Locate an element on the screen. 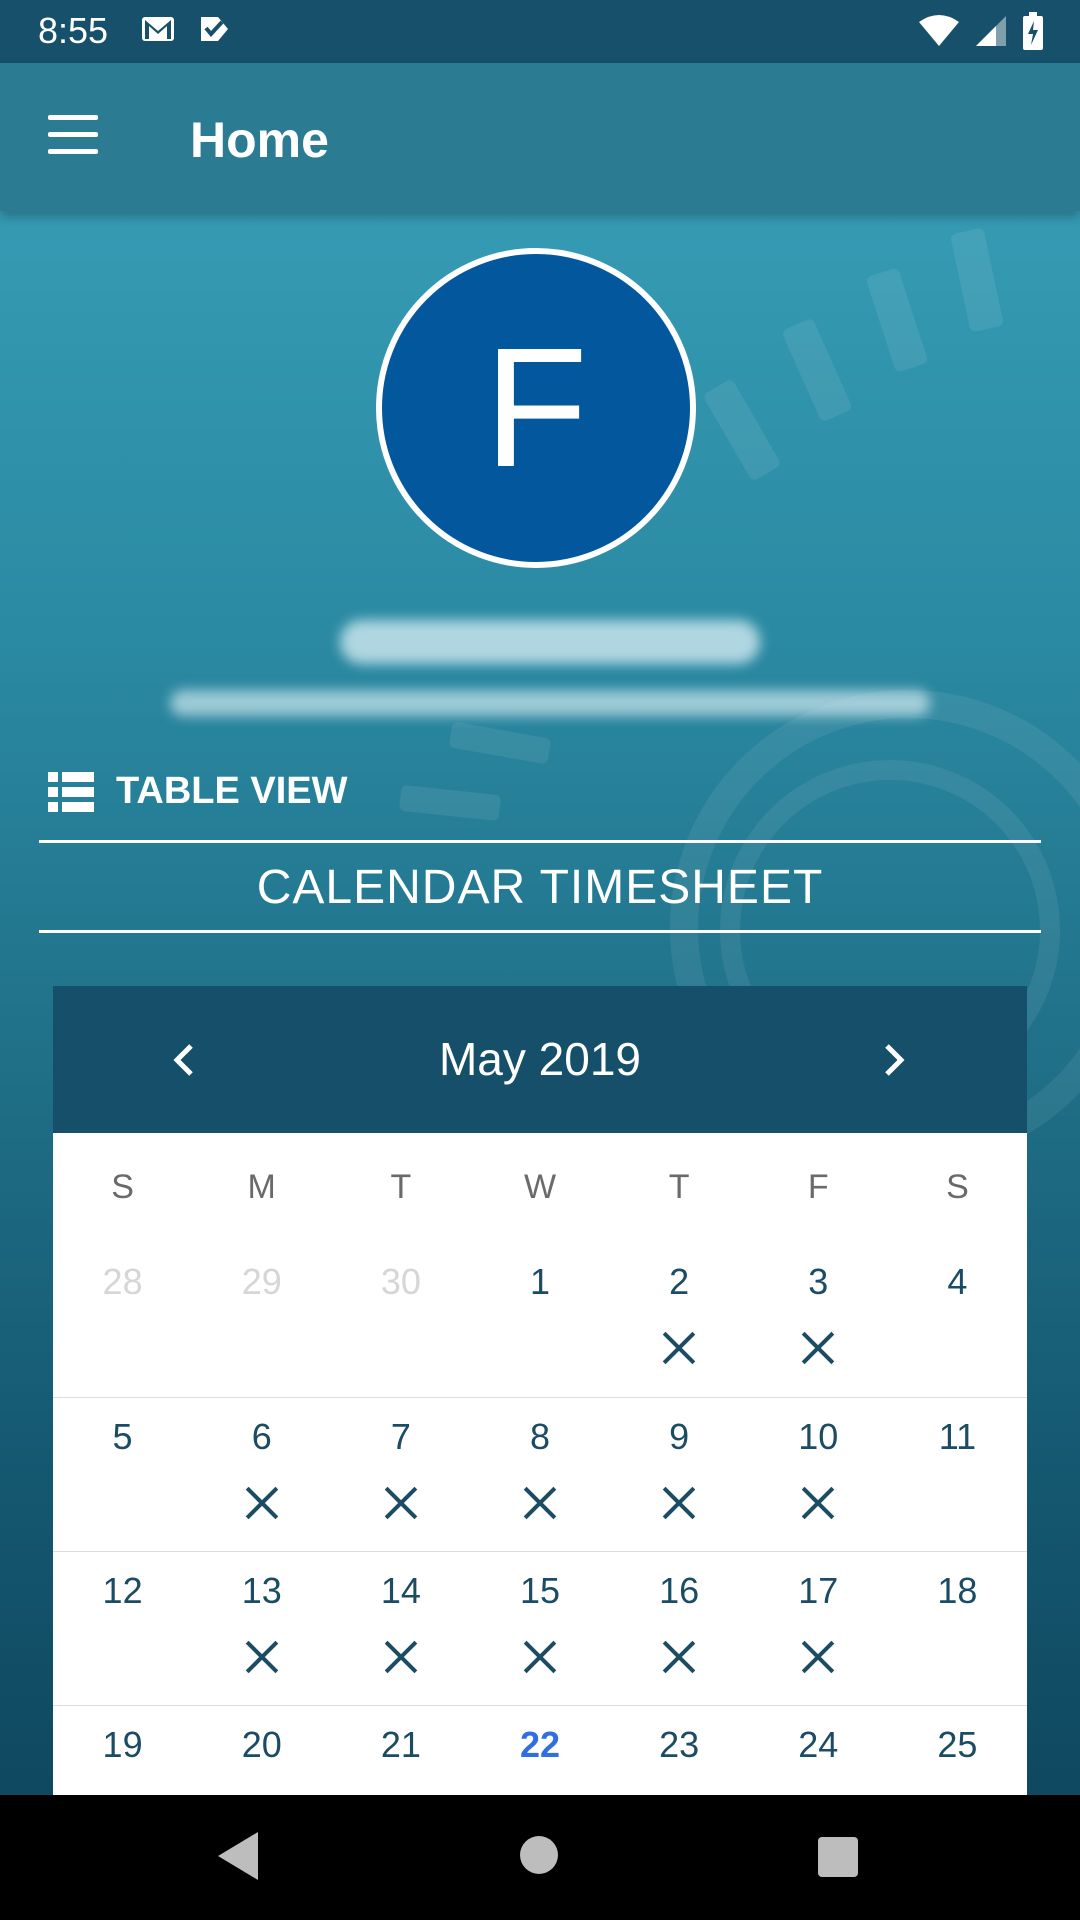  avatar-letter: F is located at coordinates (536, 408).